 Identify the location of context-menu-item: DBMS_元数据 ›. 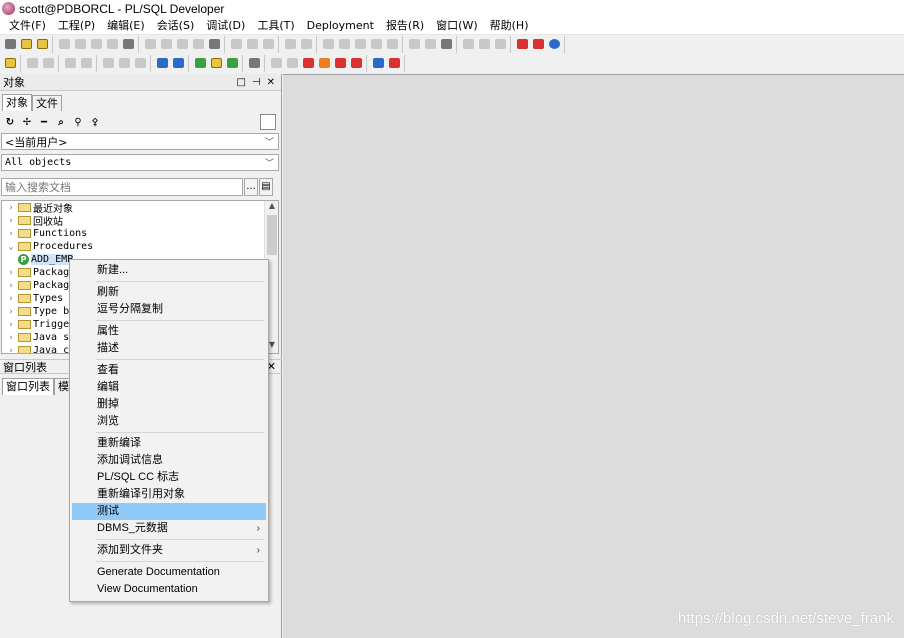
(169, 528).